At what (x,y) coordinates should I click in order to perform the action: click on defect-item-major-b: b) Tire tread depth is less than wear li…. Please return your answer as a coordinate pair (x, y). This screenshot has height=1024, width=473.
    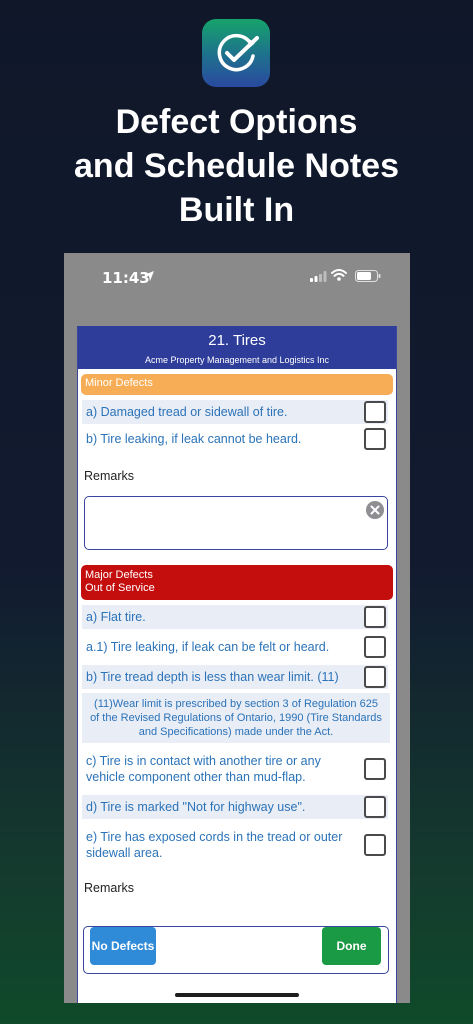
    Looking at the image, I should click on (235, 677).